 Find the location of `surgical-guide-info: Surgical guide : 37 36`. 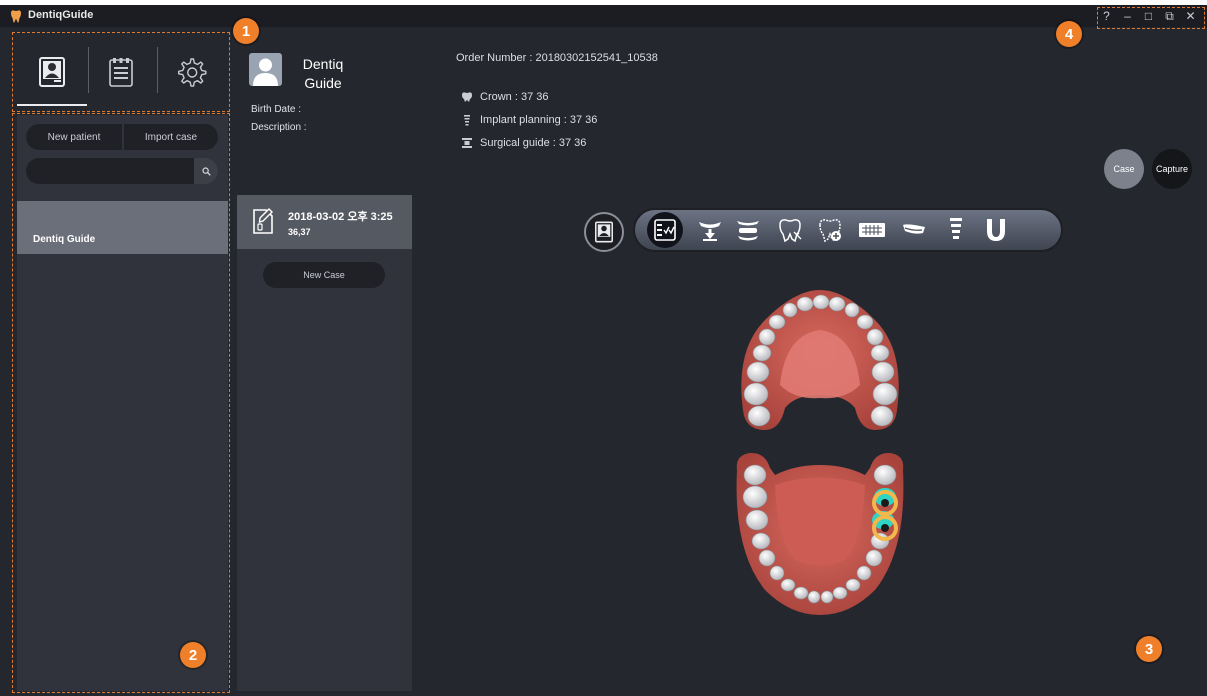

surgical-guide-info: Surgical guide : 37 36 is located at coordinates (523, 143).